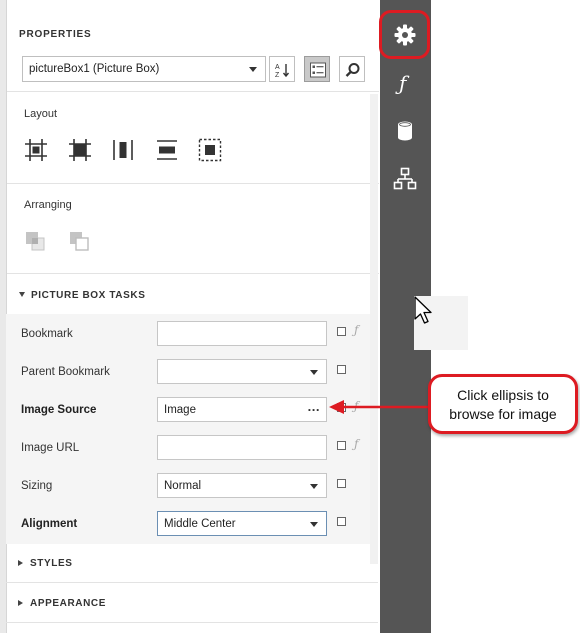 The image size is (580, 633). I want to click on bring-to-front-icon, so click(35, 241).